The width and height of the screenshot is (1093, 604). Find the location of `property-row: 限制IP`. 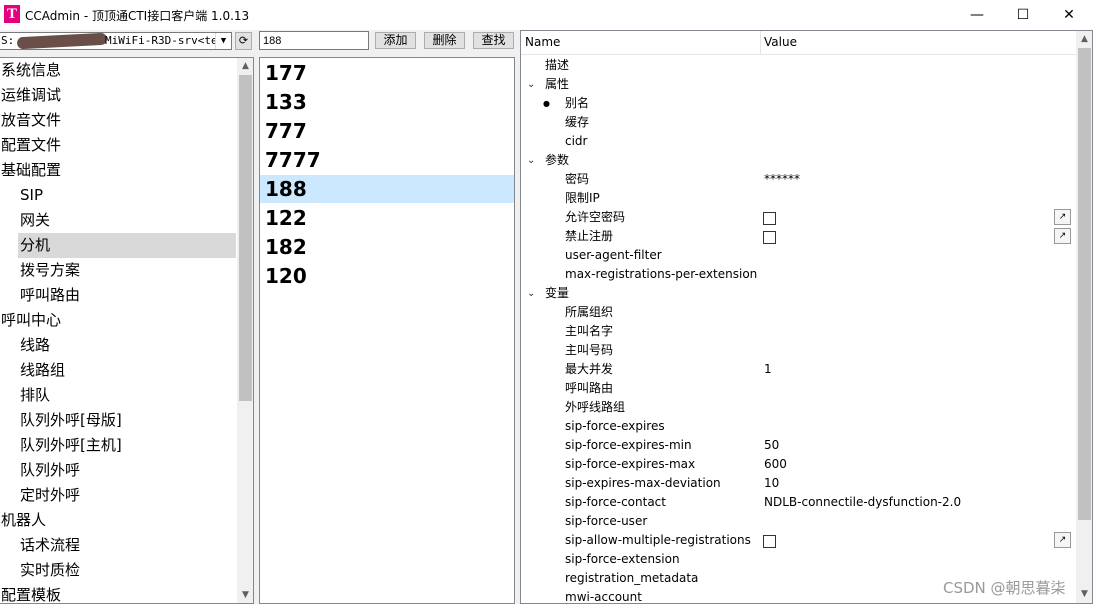

property-row: 限制IP is located at coordinates (798, 198).